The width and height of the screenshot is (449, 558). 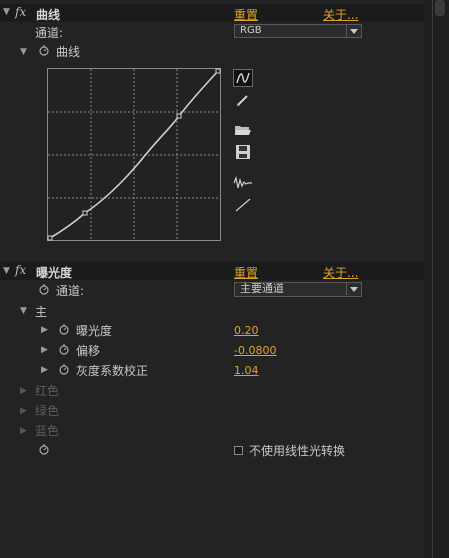 What do you see at coordinates (244, 101) in the screenshot?
I see `pencil-icon` at bounding box center [244, 101].